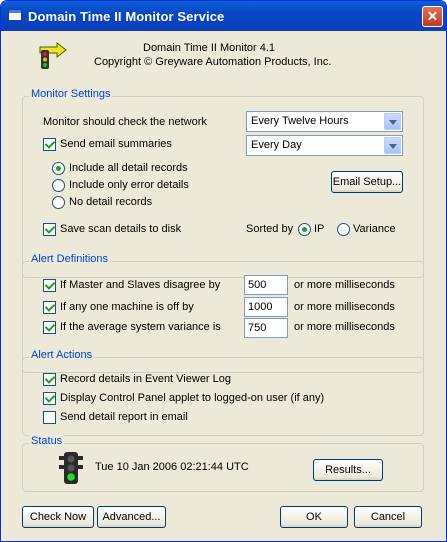 The image size is (447, 542). Describe the element at coordinates (209, 48) in the screenshot. I see `app-name: Domain Time II Monitor 4.1` at that location.